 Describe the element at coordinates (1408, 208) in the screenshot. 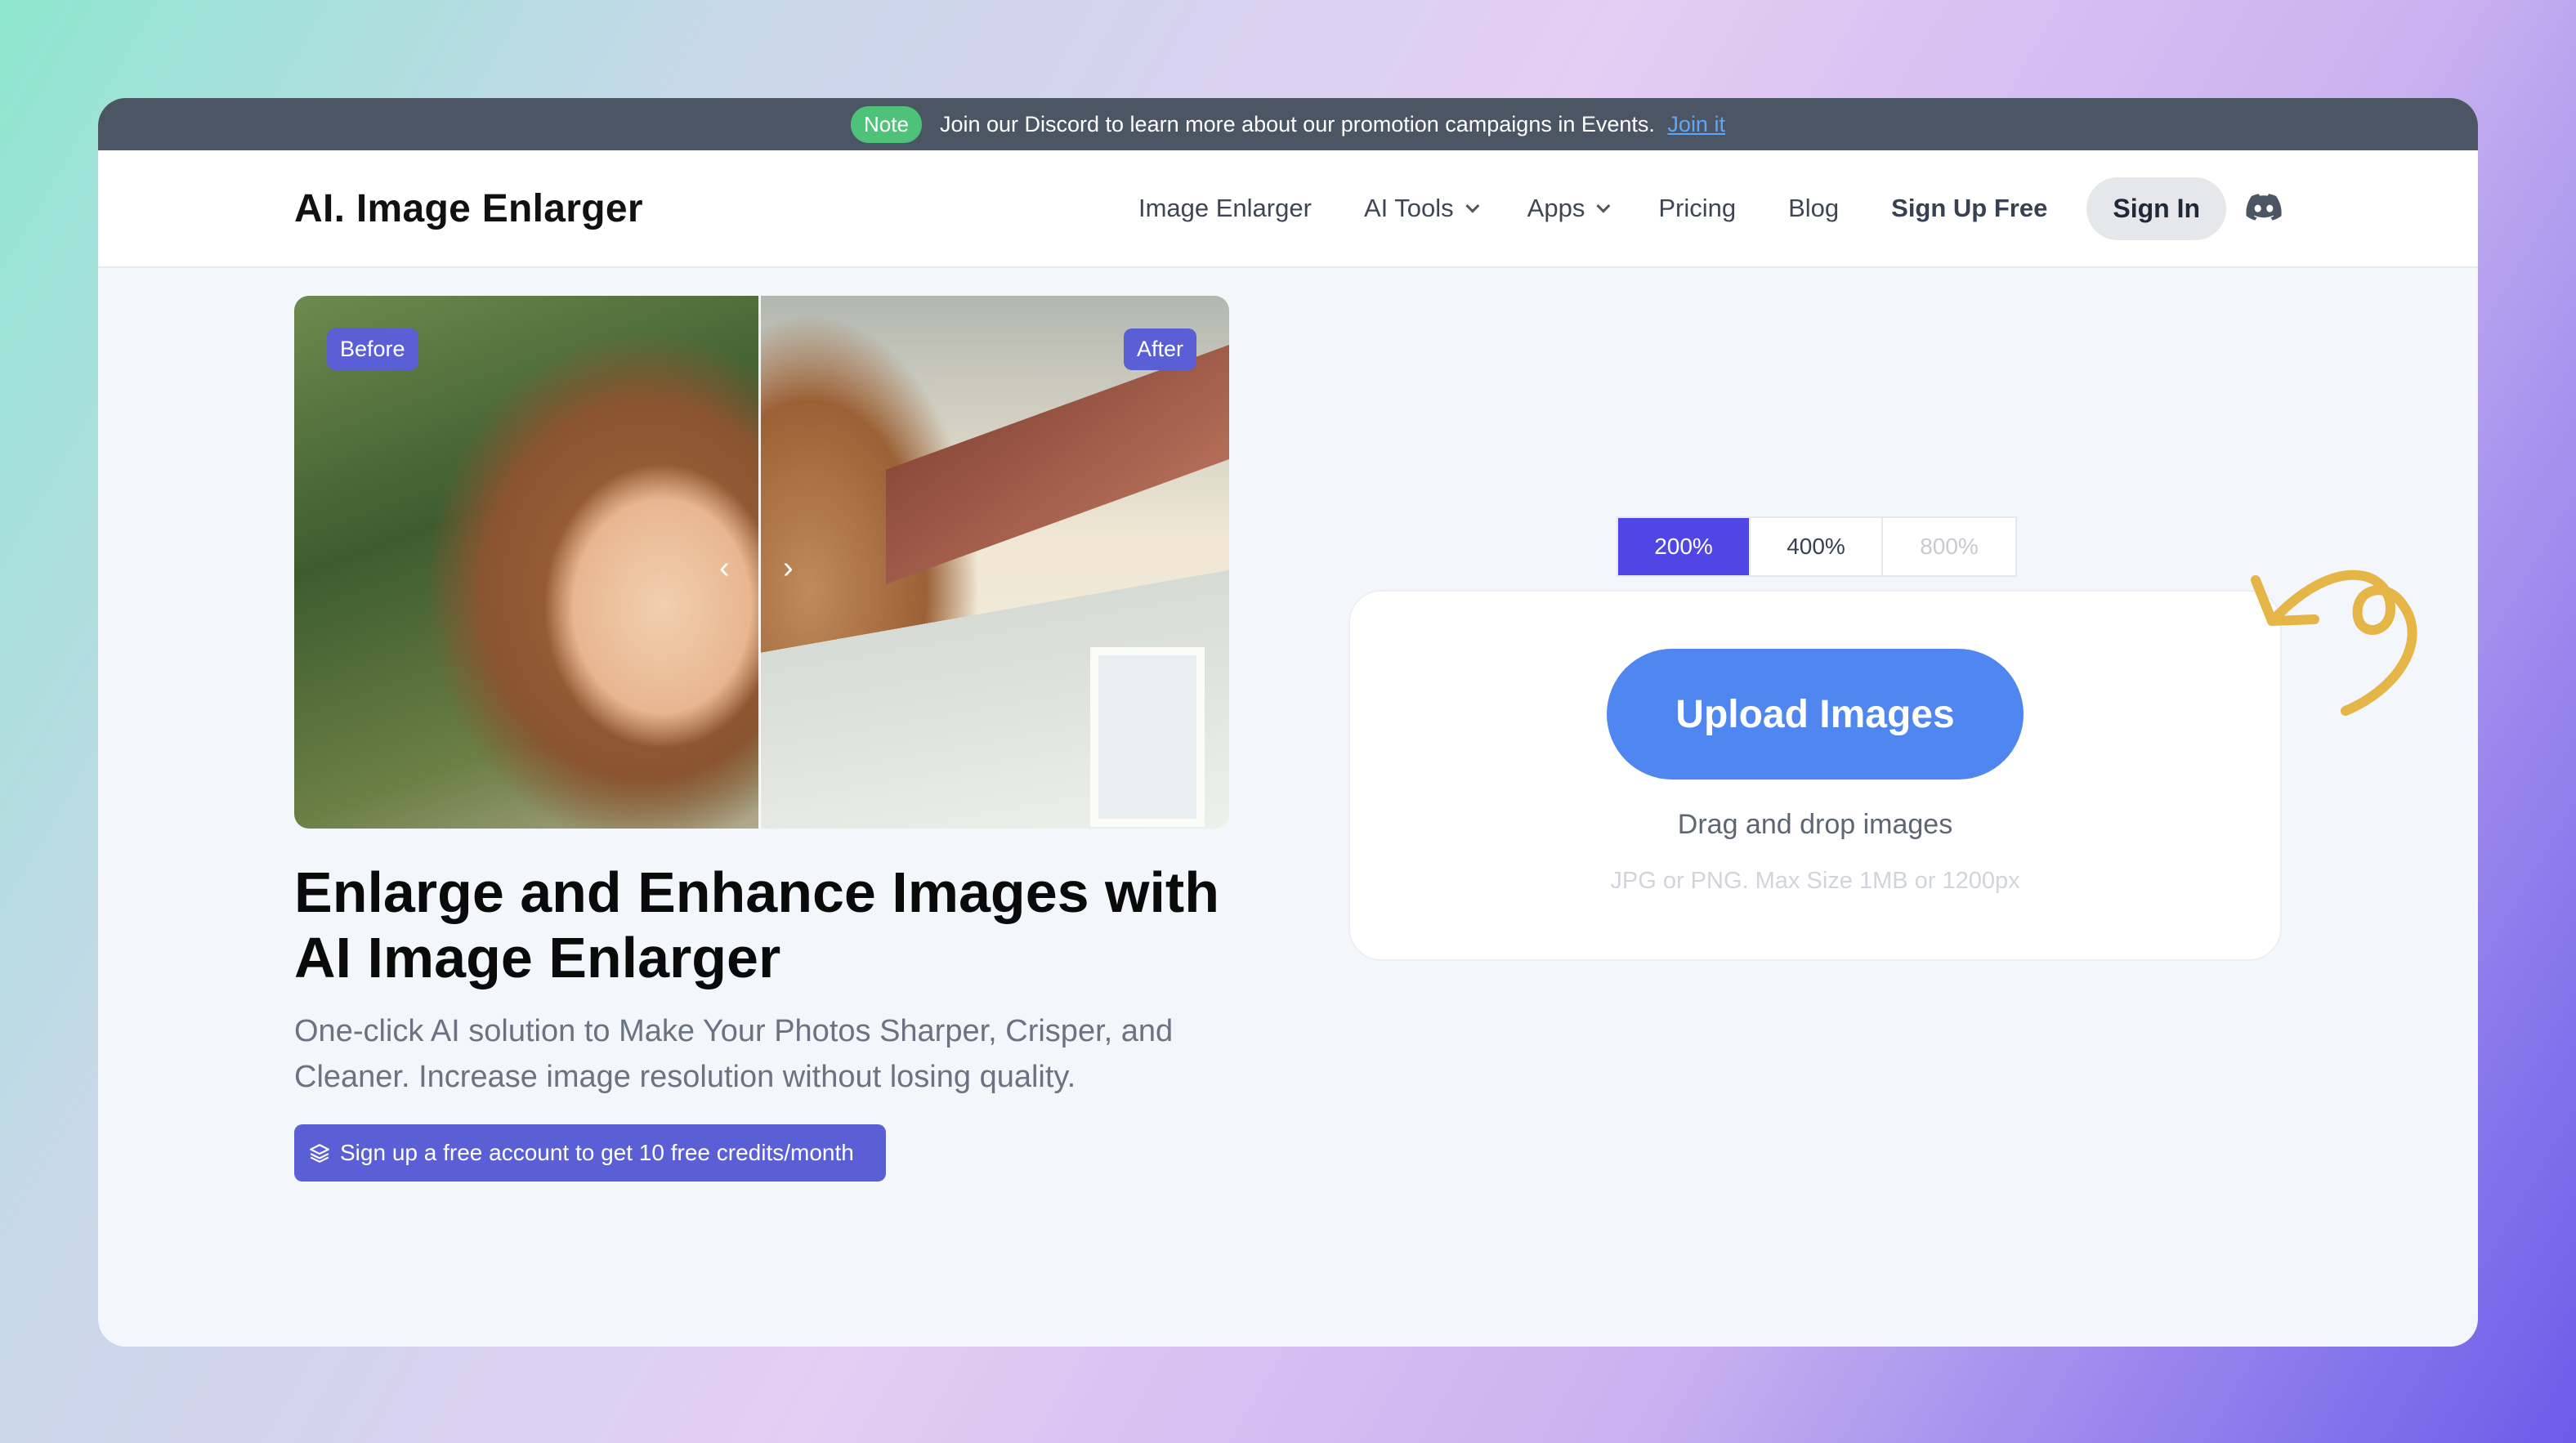

I see `nav-label: AI Tools` at that location.